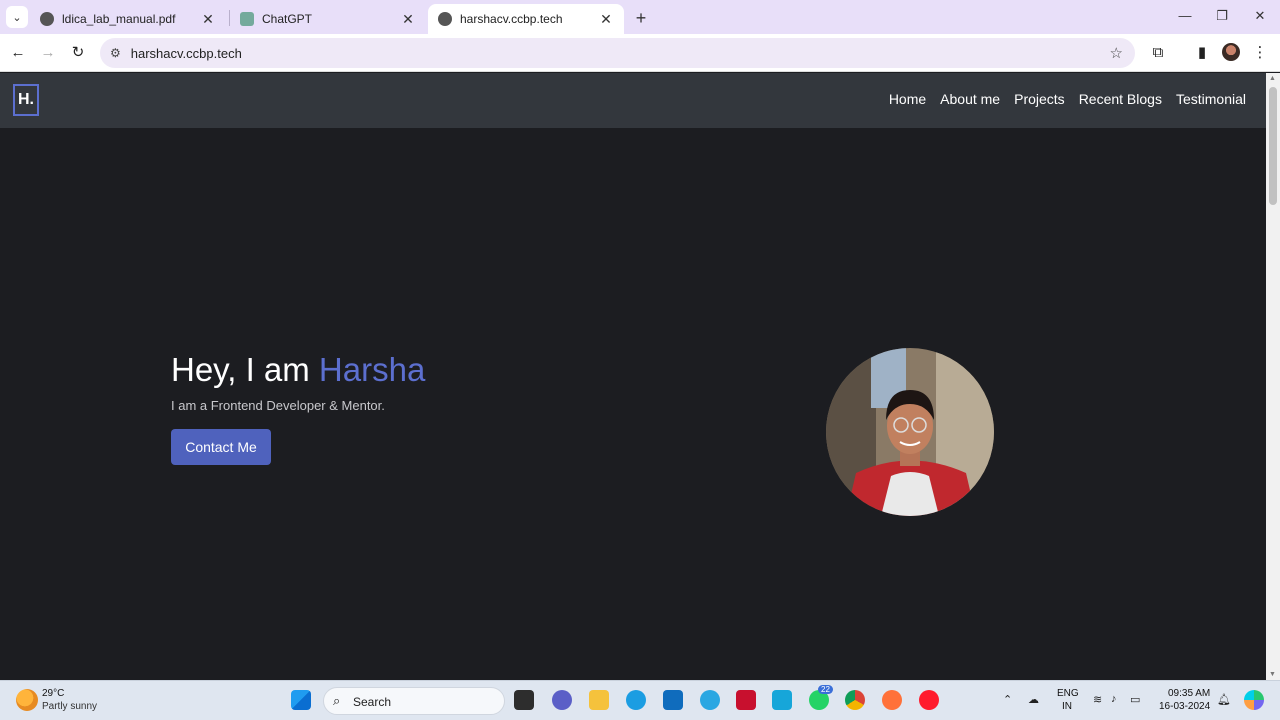 This screenshot has height=720, width=1280. I want to click on browser-toolbar: ← → ↻ ⚙ harshacv.ccbp.tech ☆ ⧉ ▮ ⋮, so click(640, 53).